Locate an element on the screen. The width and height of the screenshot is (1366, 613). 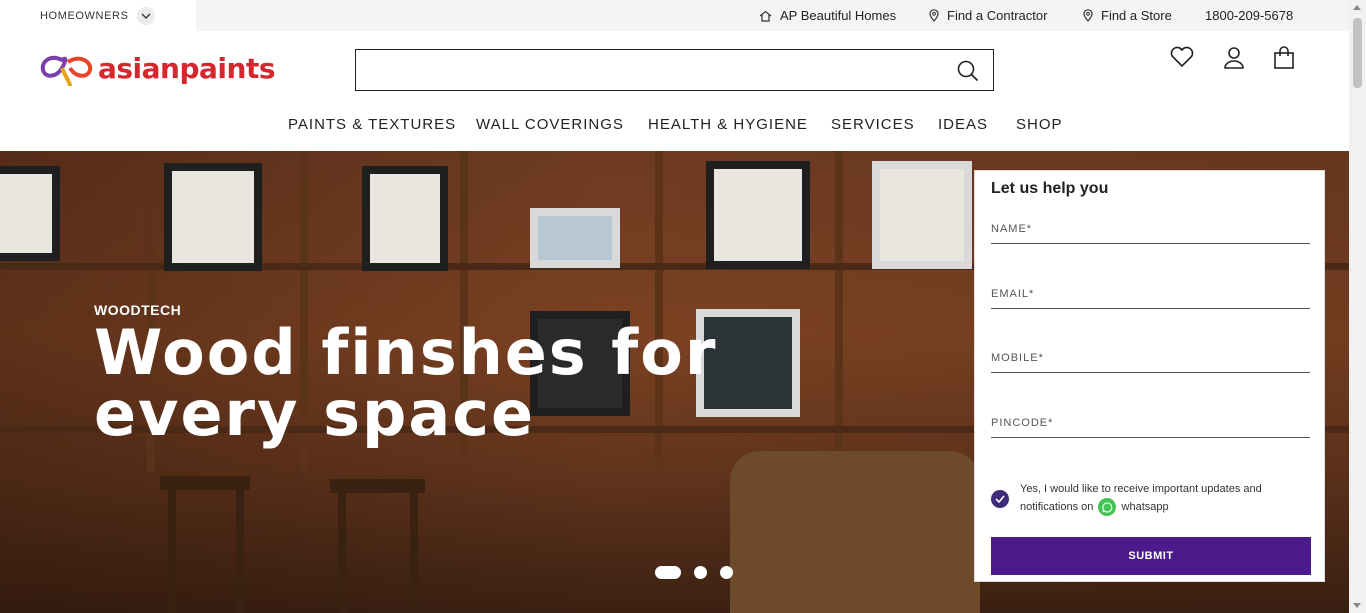
pincode-placeholder: PINCODE* is located at coordinates (1022, 423).